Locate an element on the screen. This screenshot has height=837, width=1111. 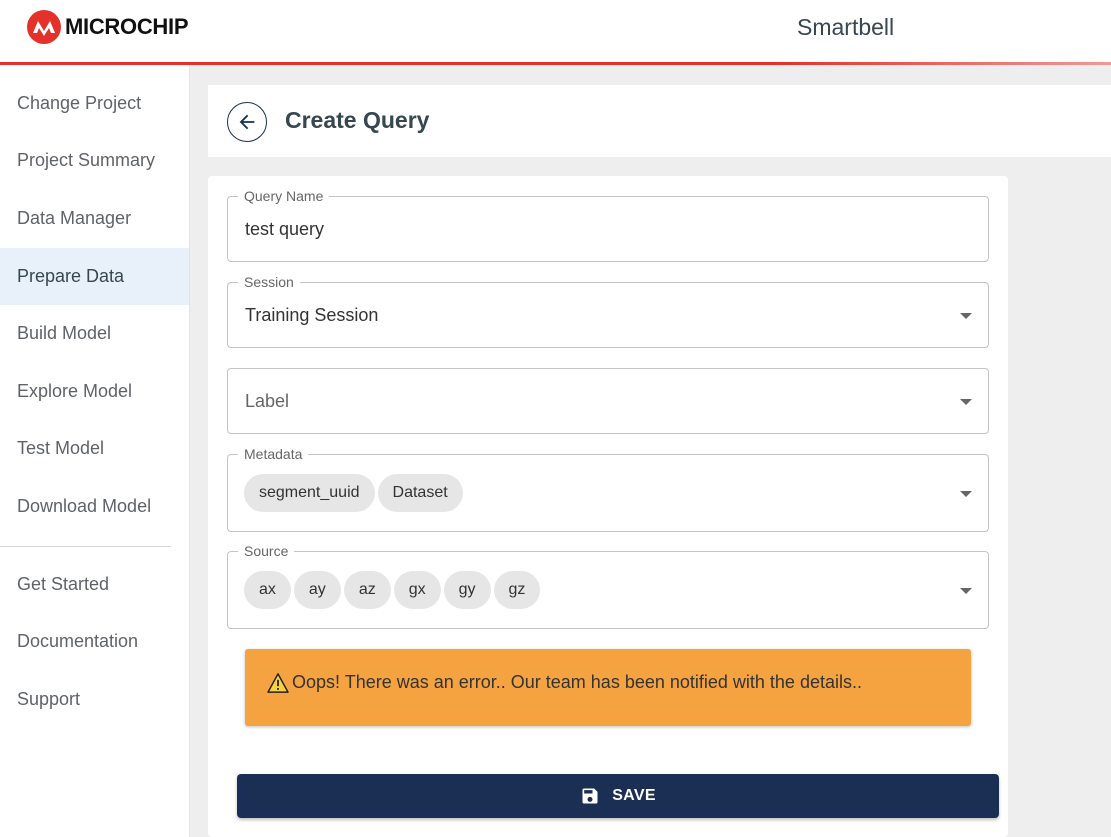
sidebar-item-get-started: Get Started is located at coordinates (94, 584).